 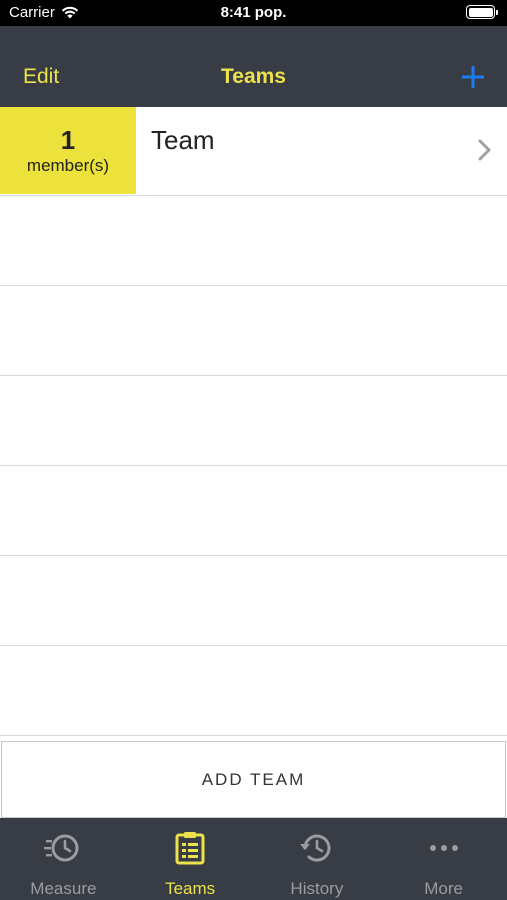 What do you see at coordinates (484, 150) in the screenshot?
I see `chevron-right-icon` at bounding box center [484, 150].